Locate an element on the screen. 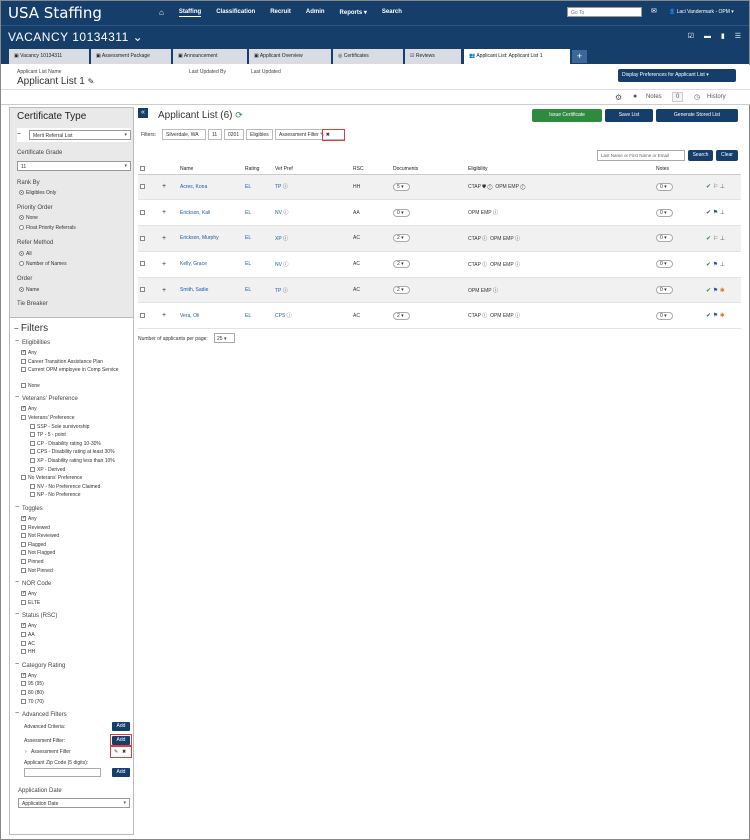 The image size is (750, 840). filter-chip-location: Silverdale, WA is located at coordinates (184, 134).